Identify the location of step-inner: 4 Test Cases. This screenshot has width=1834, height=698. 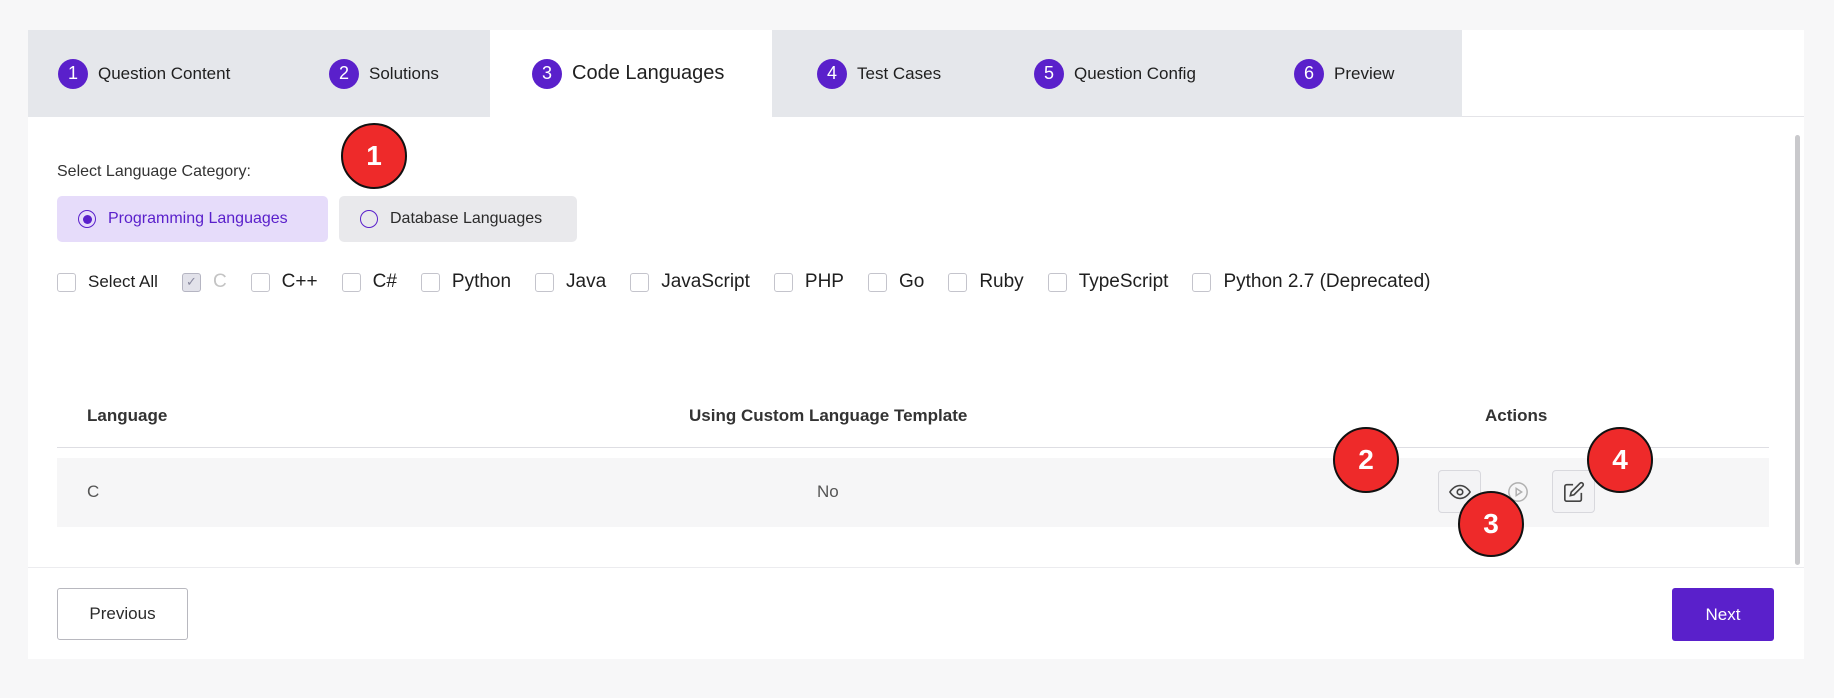
(879, 73).